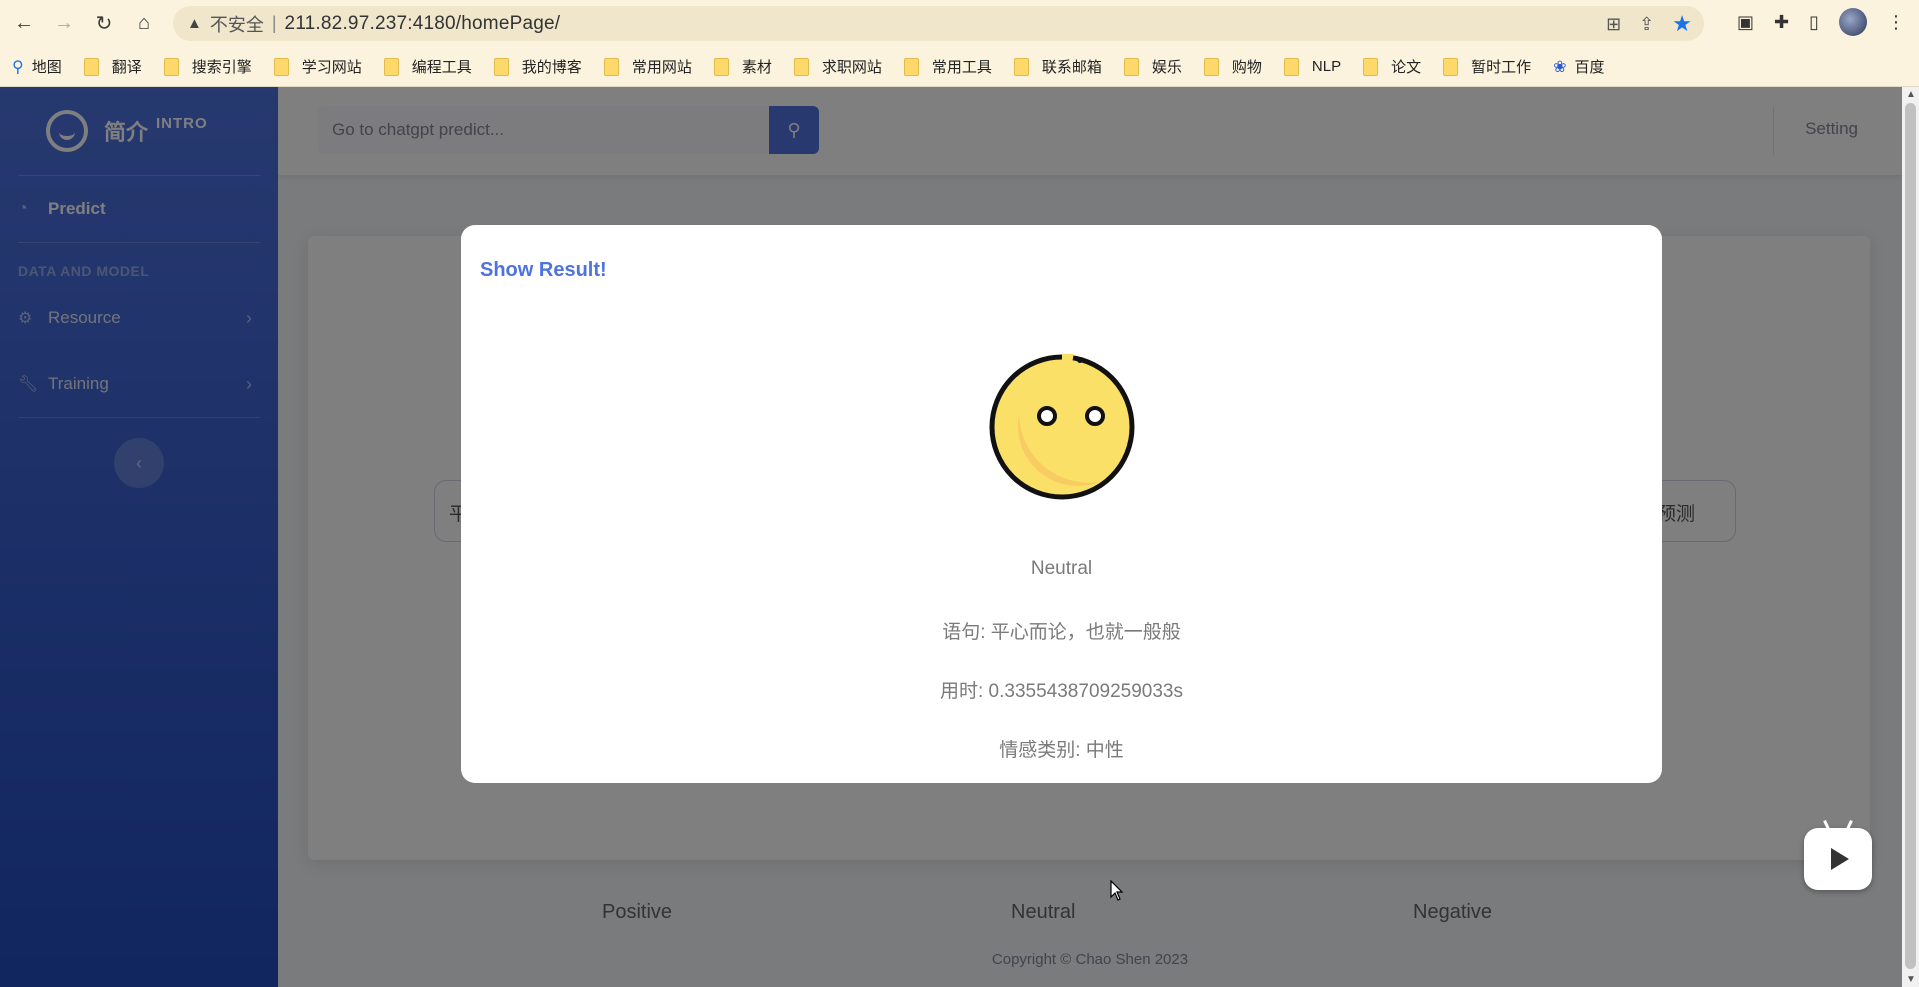 The width and height of the screenshot is (1919, 987). Describe the element at coordinates (317, 66) in the screenshot. I see `bookmark-folder: 学习网站` at that location.